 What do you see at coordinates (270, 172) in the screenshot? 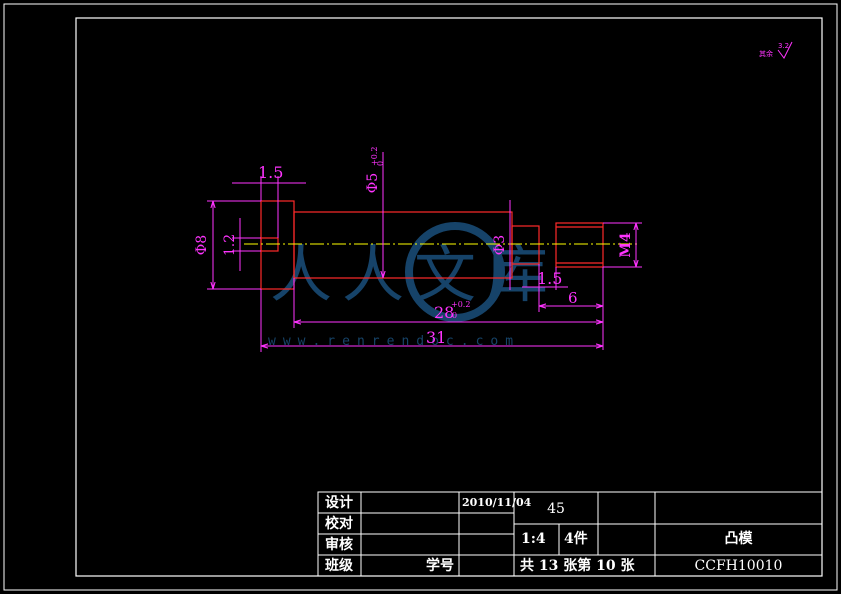
I see `dim-shoulder-text: 1.5` at bounding box center [270, 172].